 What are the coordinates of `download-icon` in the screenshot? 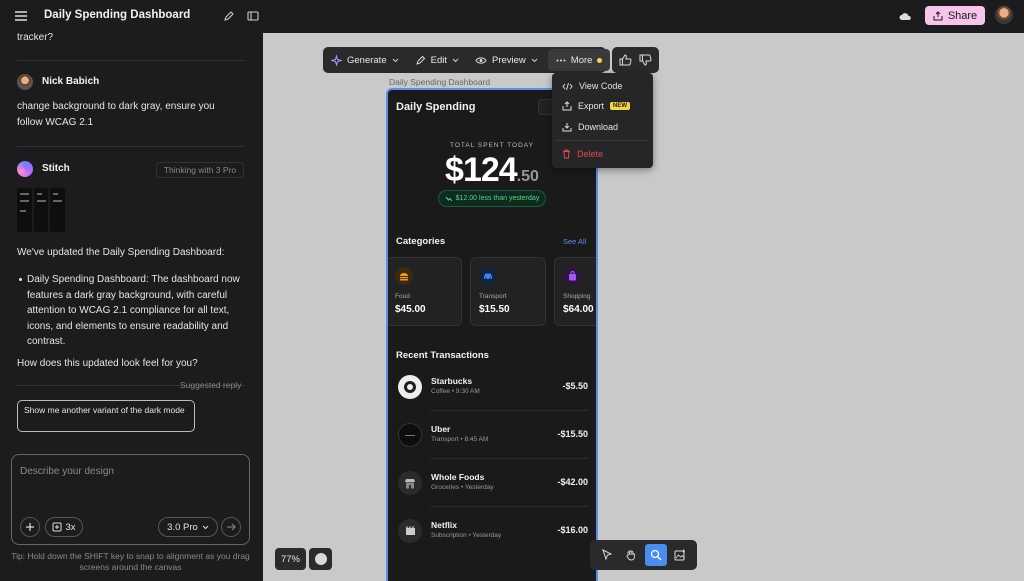 It's located at (567, 127).